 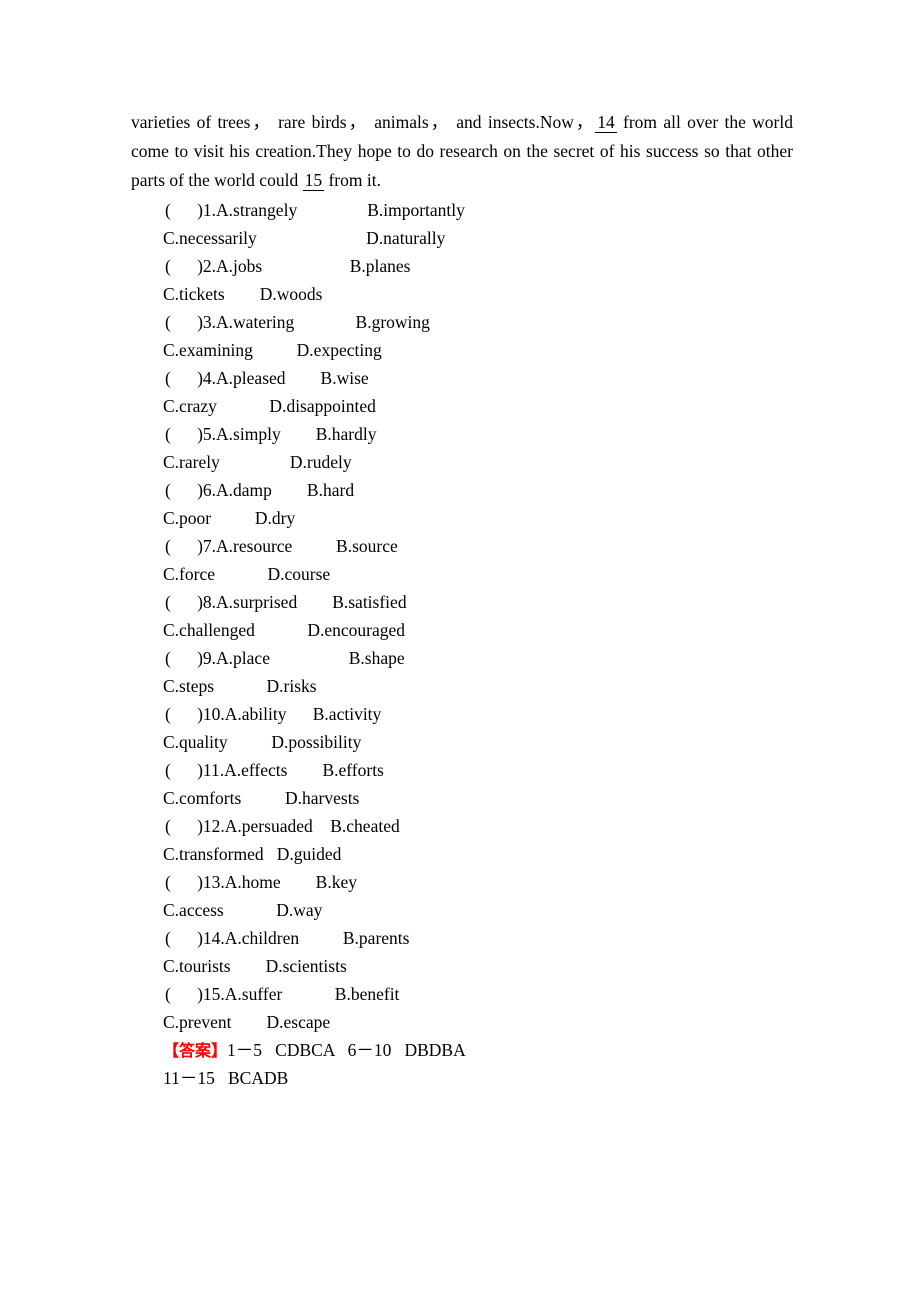 What do you see at coordinates (481, 1022) in the screenshot?
I see `question-15-cd: C.prevent D.escape` at bounding box center [481, 1022].